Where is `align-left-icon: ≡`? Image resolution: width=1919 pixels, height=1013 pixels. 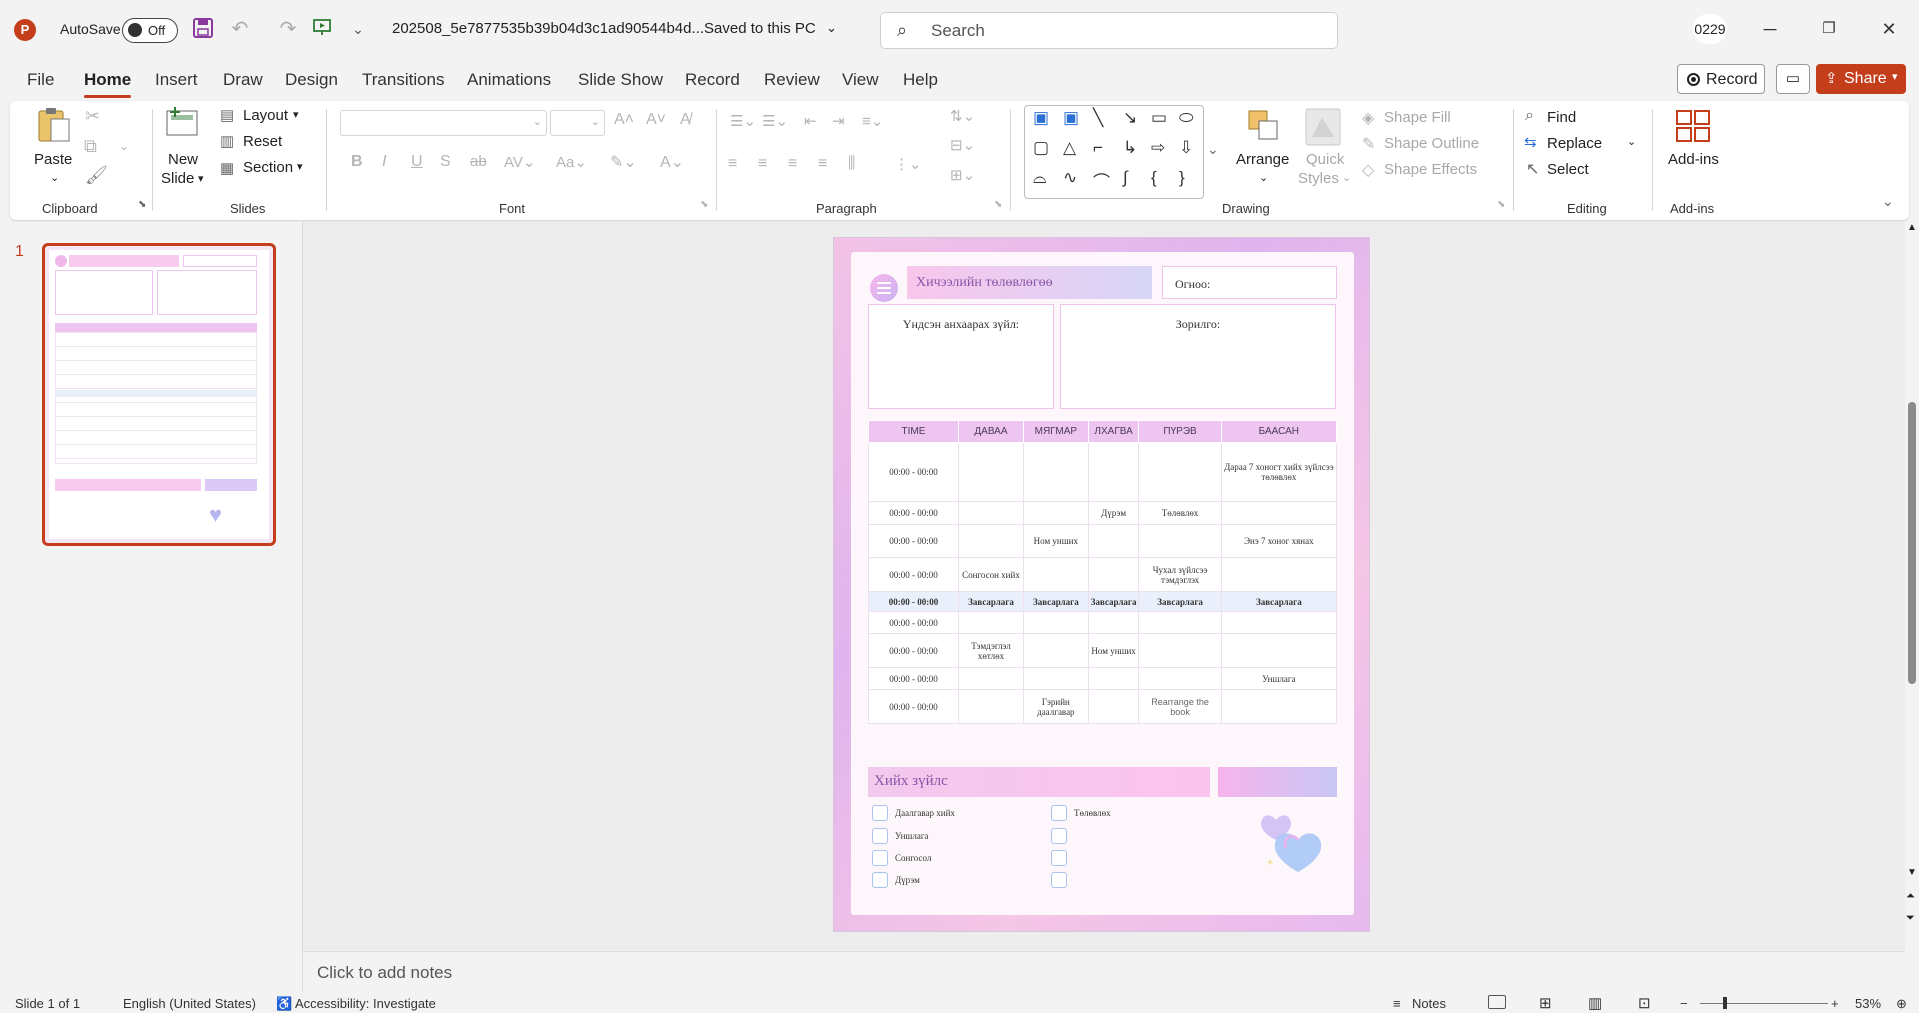
align-left-icon: ≡ is located at coordinates (732, 164).